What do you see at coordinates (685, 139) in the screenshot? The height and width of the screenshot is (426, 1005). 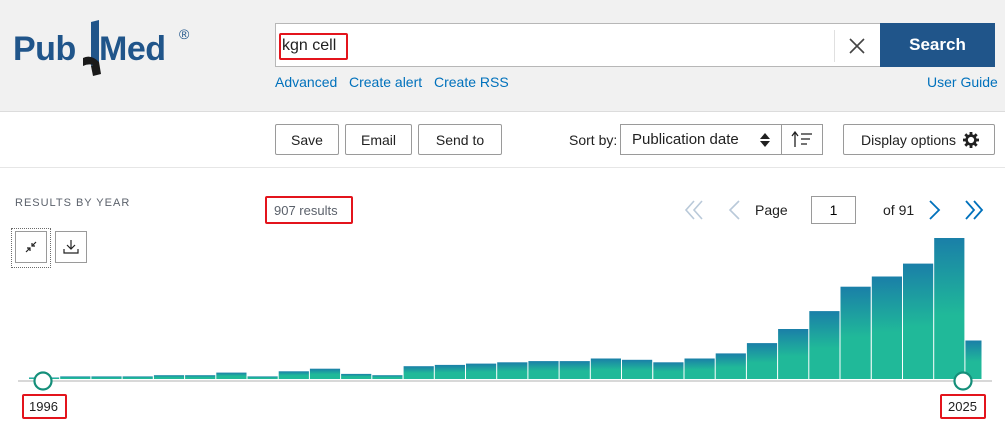 I see `sort-by-value: Publication date` at bounding box center [685, 139].